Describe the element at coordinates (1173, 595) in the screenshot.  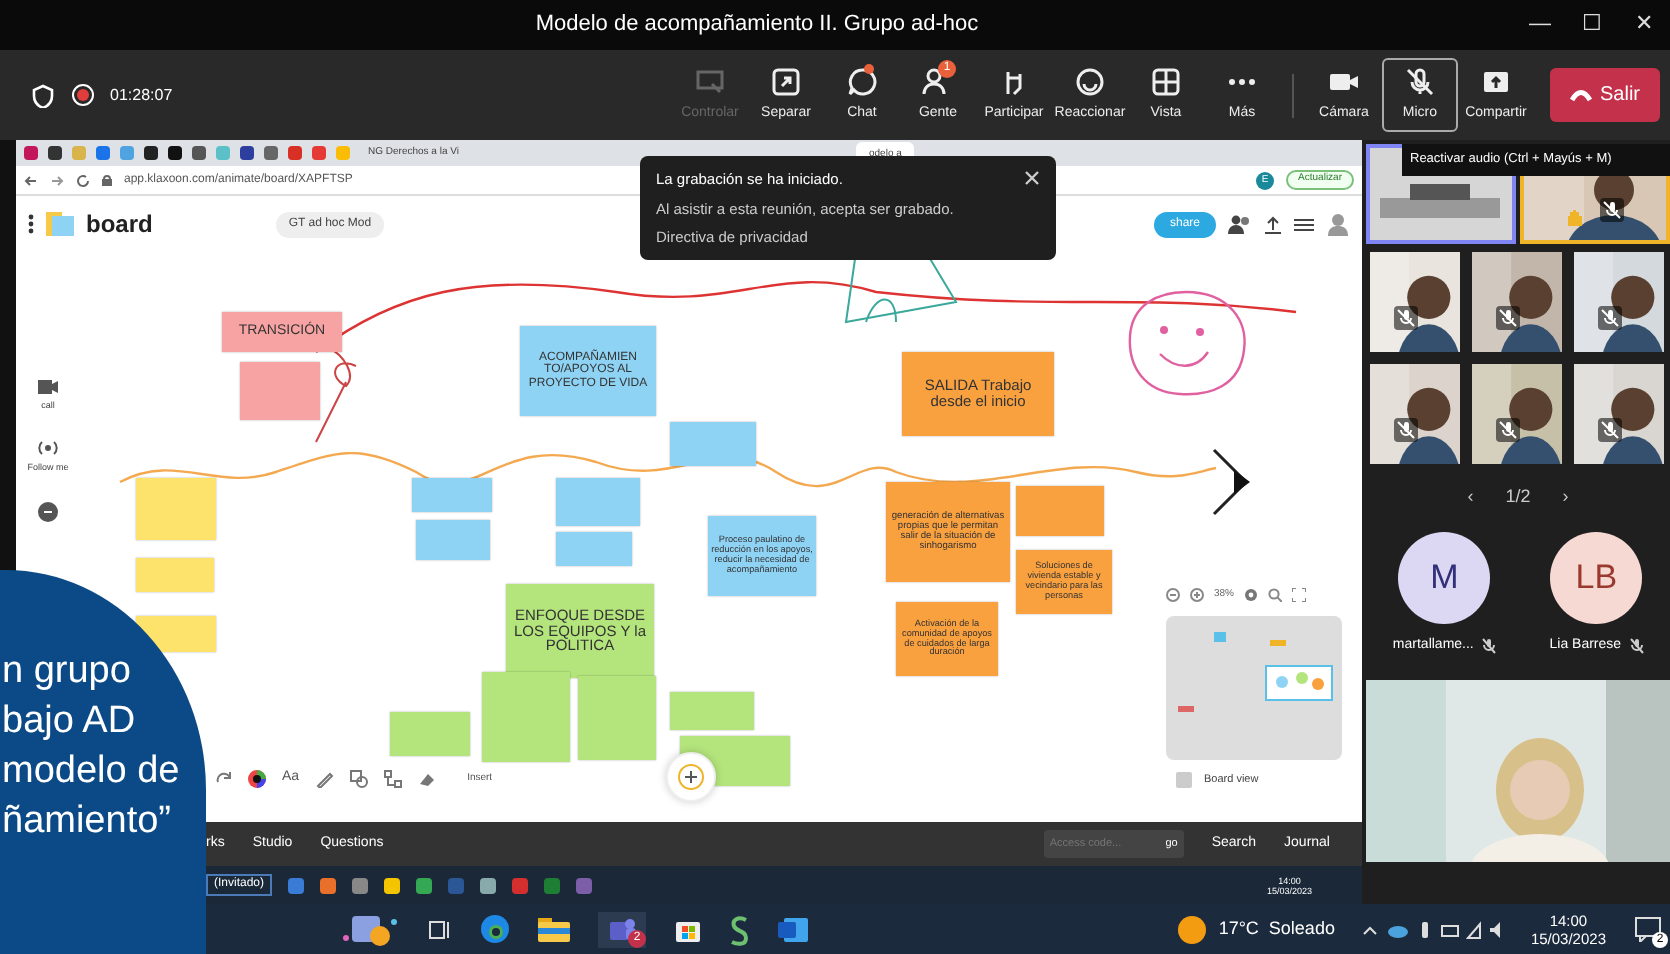
I see `zoom-out-icon` at that location.